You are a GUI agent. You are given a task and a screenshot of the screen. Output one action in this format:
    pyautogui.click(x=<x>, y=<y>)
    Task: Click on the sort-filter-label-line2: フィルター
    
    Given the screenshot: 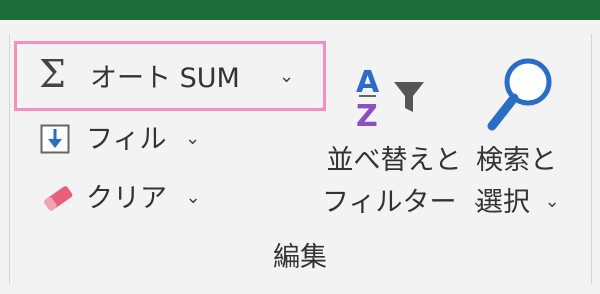 What is the action you would take?
    pyautogui.click(x=389, y=202)
    